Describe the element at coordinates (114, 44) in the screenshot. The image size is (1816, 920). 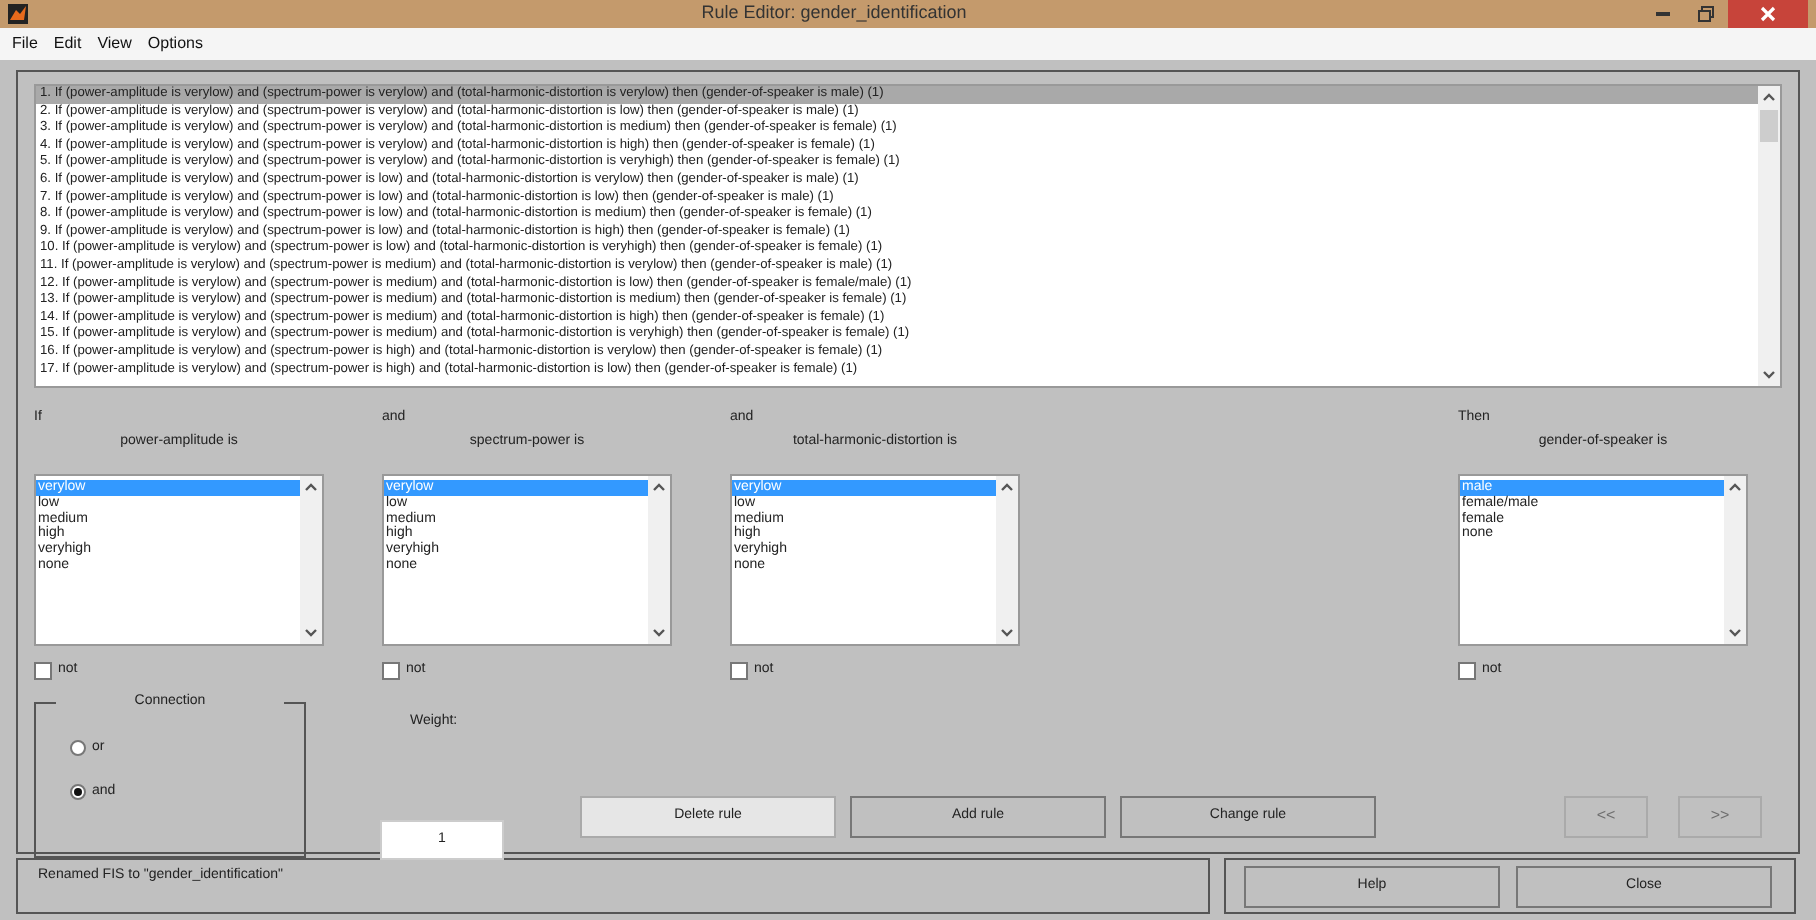
I see `menu-item: View` at that location.